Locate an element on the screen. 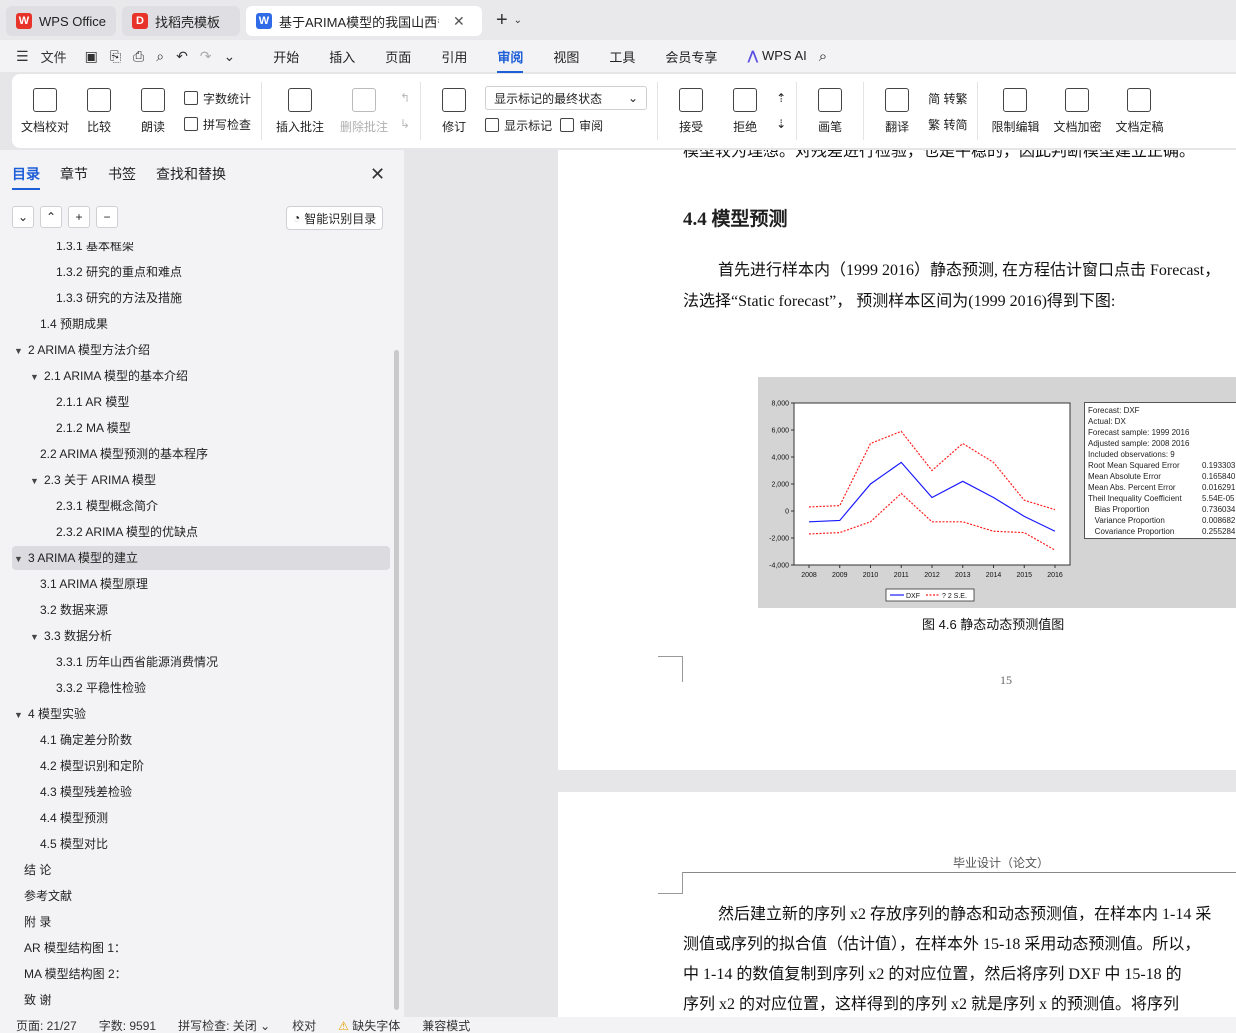  revise-button: 修订 is located at coordinates (454, 111).